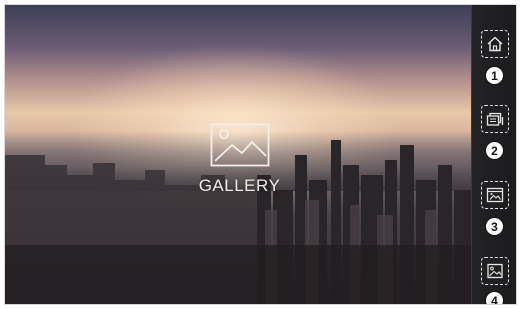 This screenshot has height=309, width=521. Describe the element at coordinates (494, 150) in the screenshot. I see `callout-number-2: 2` at that location.